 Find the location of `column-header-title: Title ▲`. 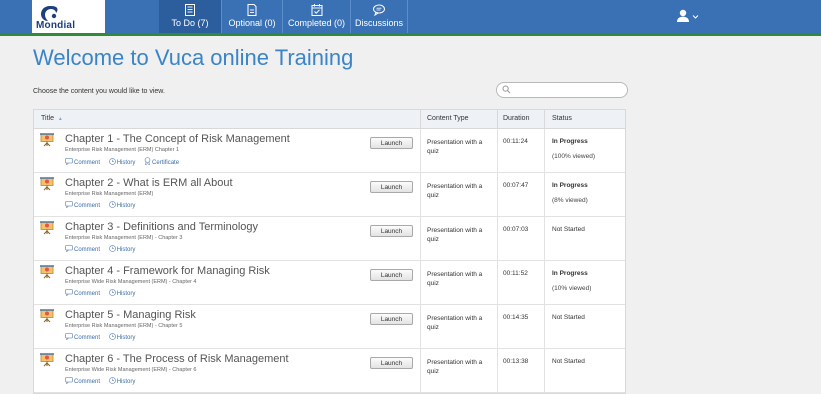

column-header-title: Title ▲ is located at coordinates (52, 118).